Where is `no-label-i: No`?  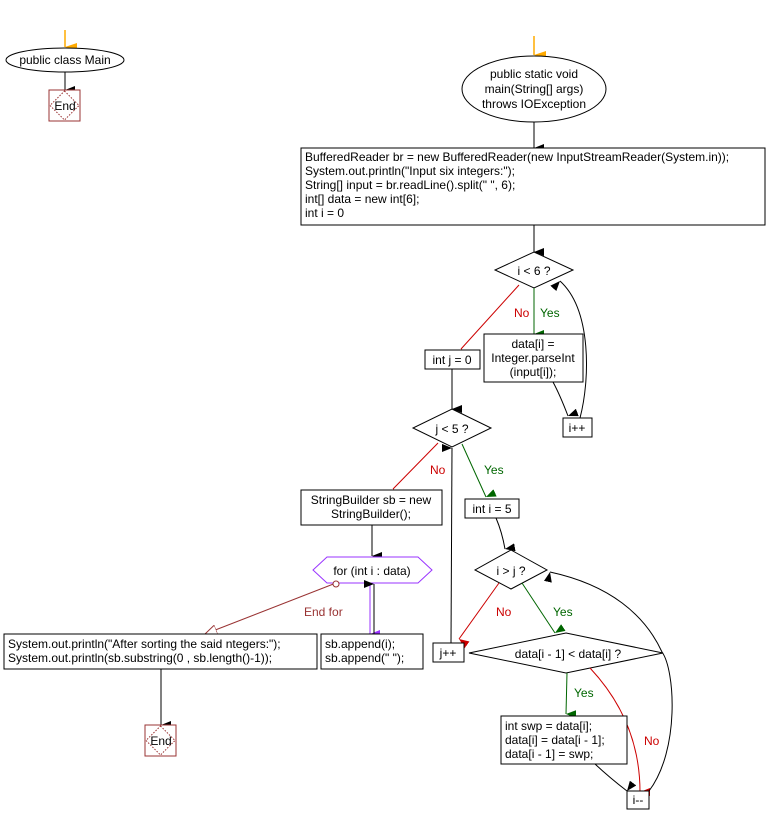
no-label-i: No is located at coordinates (522, 313).